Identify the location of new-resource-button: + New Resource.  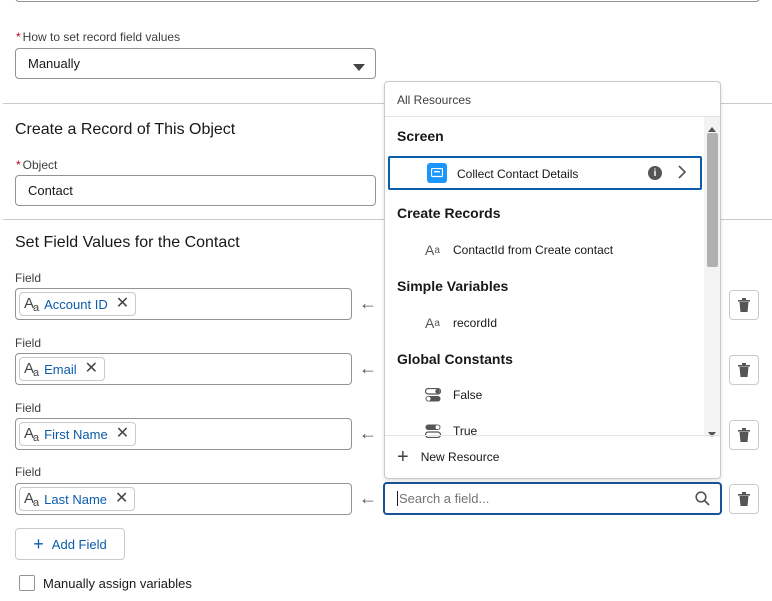
(552, 456).